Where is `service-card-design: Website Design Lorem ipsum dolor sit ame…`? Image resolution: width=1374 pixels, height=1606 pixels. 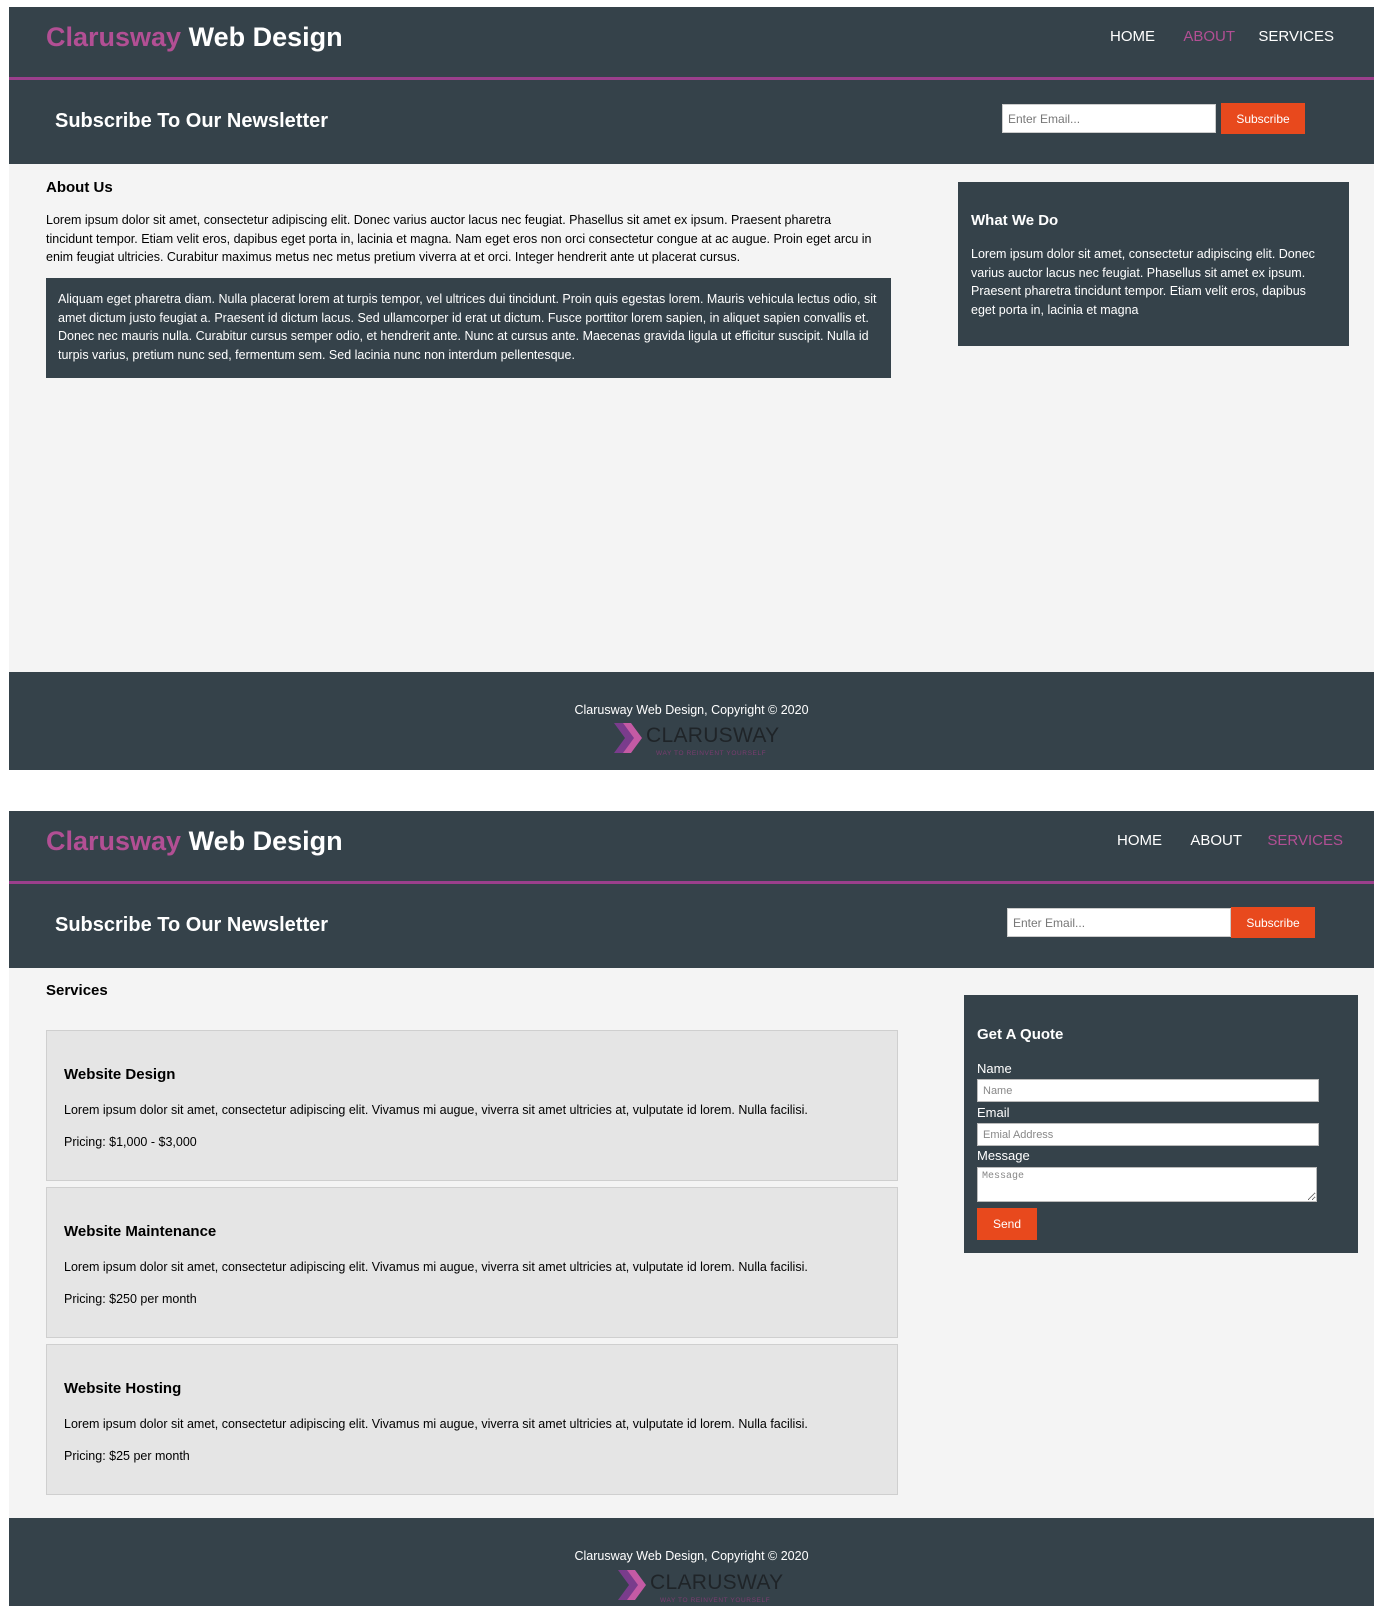
service-card-design: Website Design Lorem ipsum dolor sit ame… is located at coordinates (472, 1105).